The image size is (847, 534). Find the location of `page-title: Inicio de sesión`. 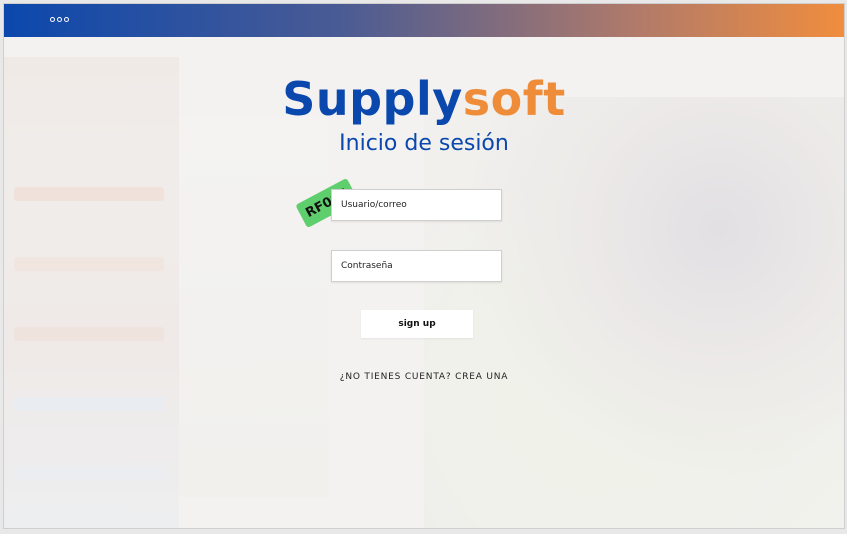

page-title: Inicio de sesión is located at coordinates (424, 143).